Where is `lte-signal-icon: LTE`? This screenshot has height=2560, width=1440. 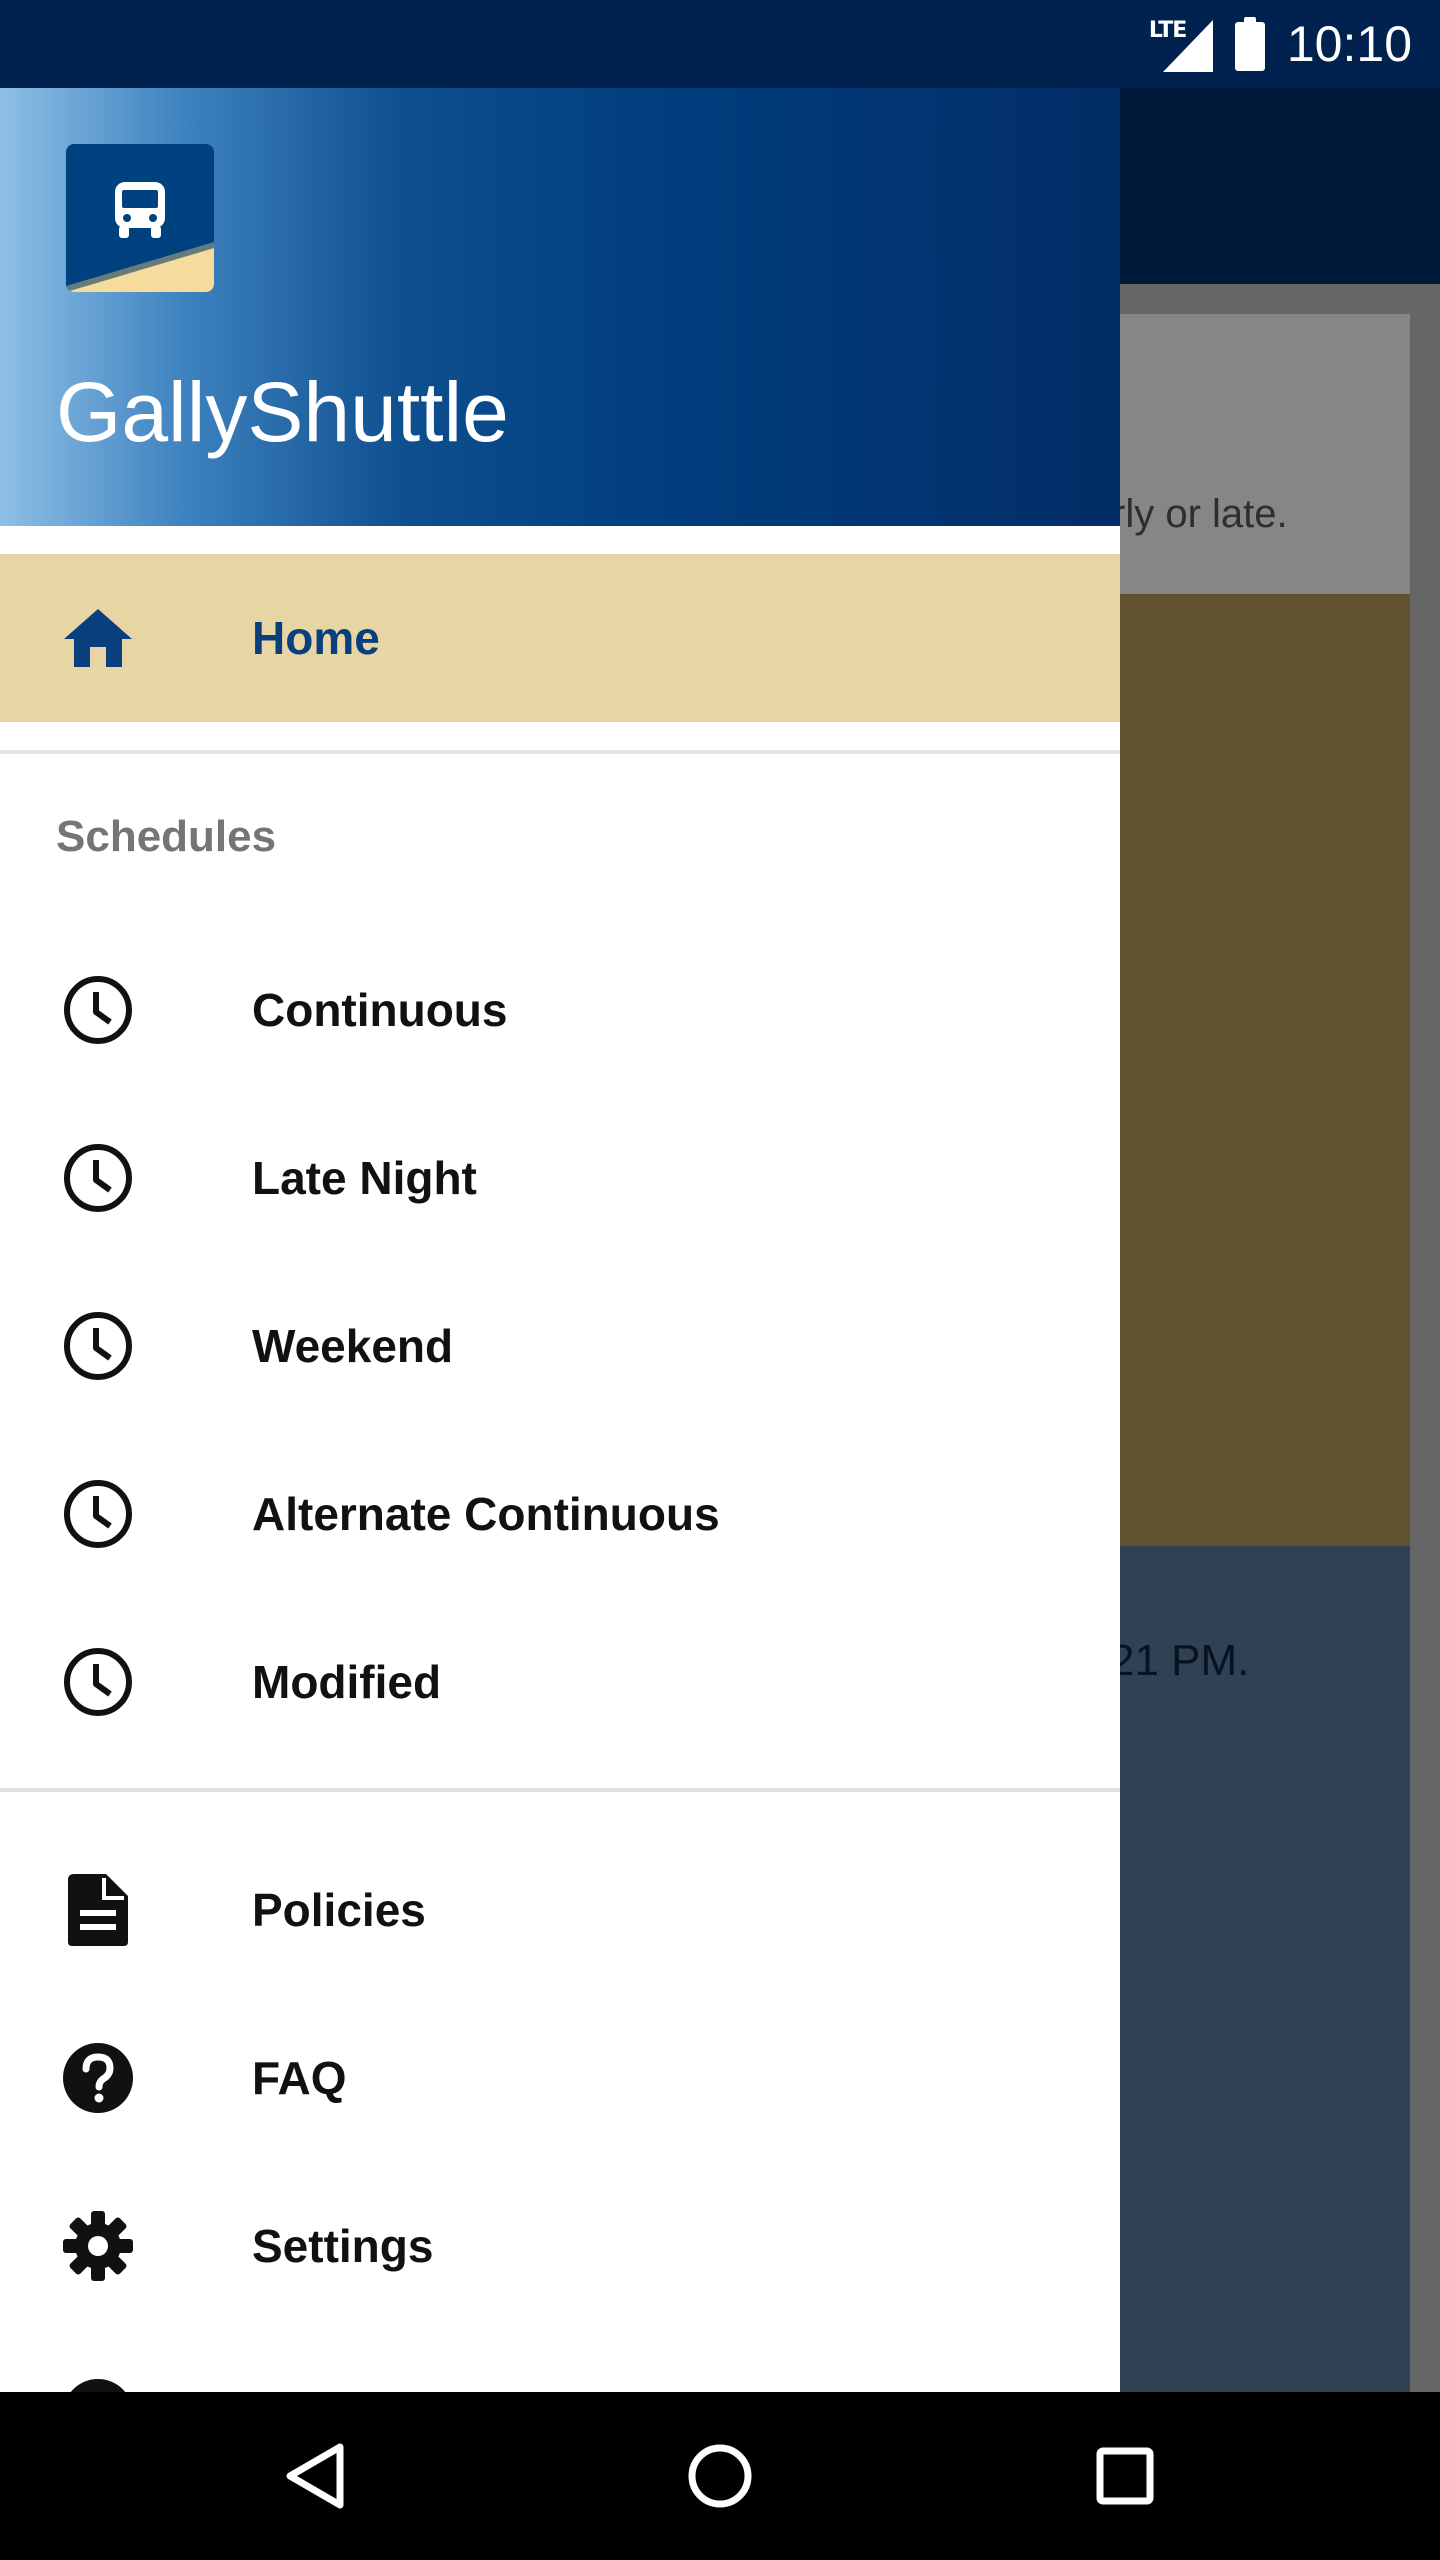 lte-signal-icon: LTE is located at coordinates (1181, 44).